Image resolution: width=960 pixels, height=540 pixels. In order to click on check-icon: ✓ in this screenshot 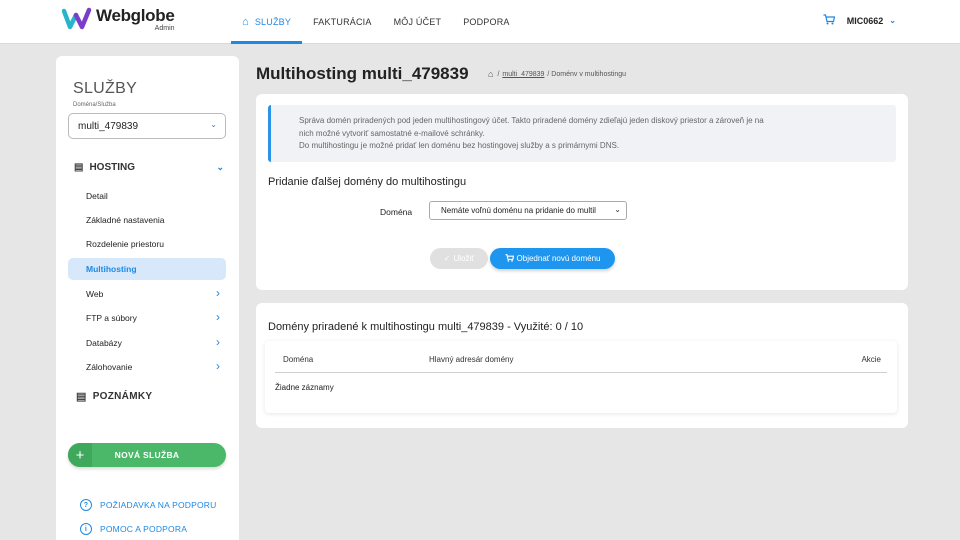, I will do `click(447, 258)`.